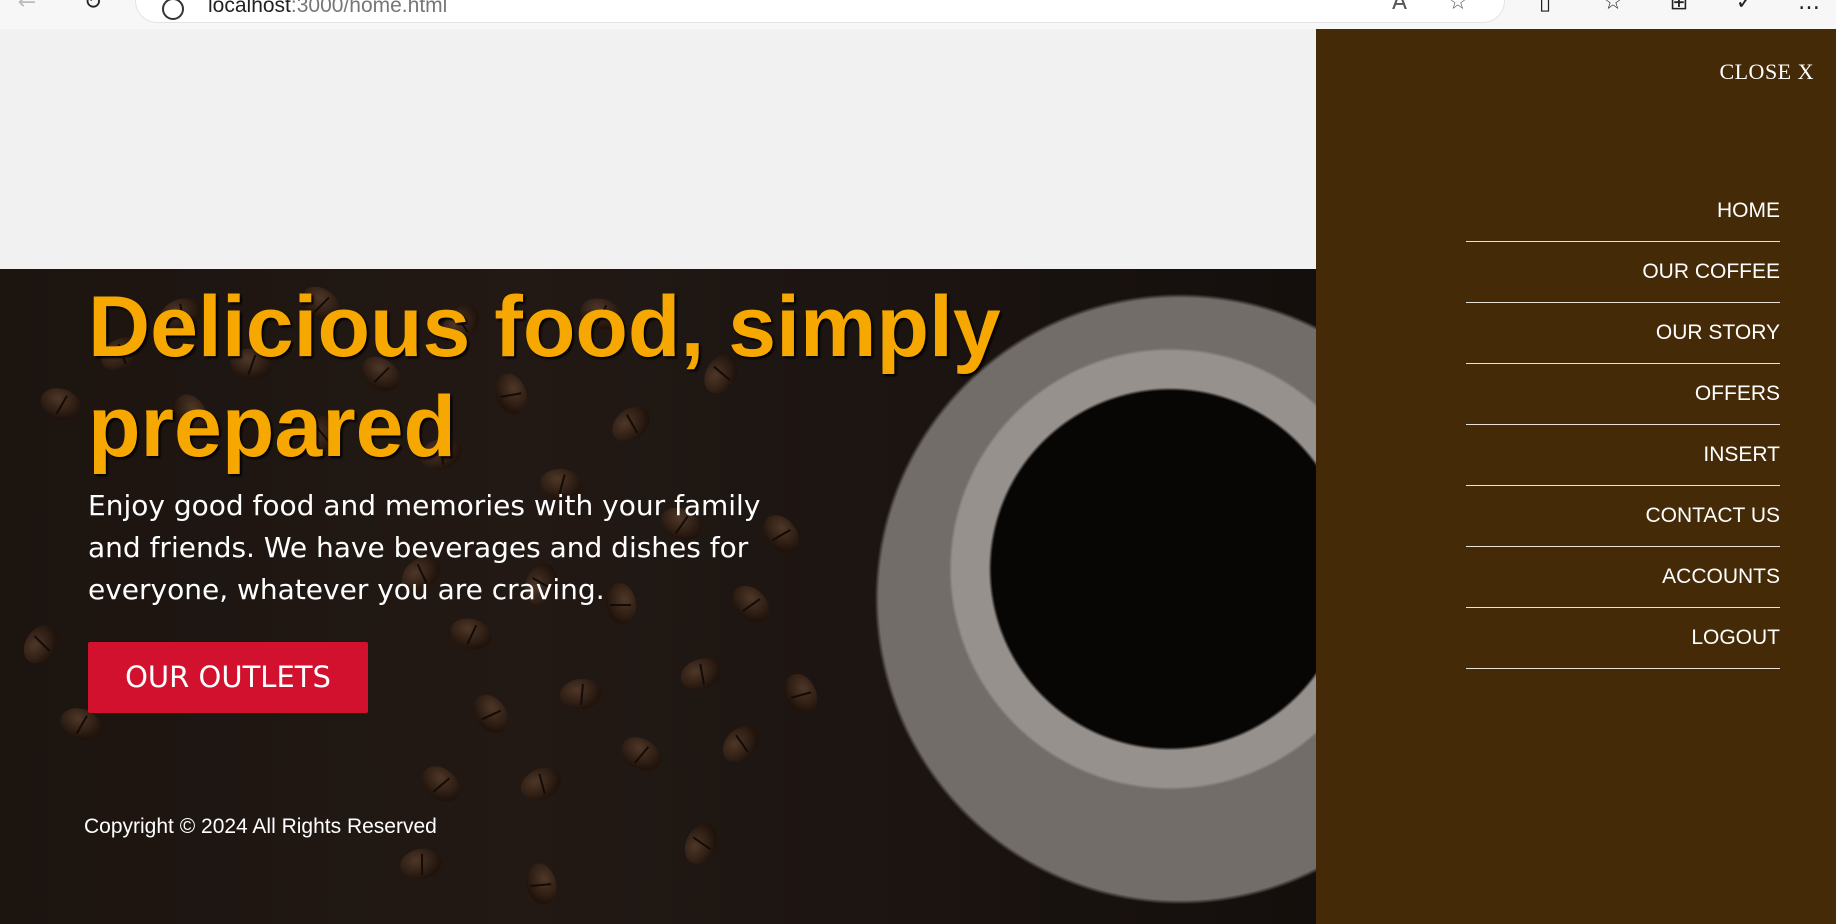 The image size is (1836, 924). What do you see at coordinates (1613, 8) in the screenshot?
I see `favorites-list-icon: ☆` at bounding box center [1613, 8].